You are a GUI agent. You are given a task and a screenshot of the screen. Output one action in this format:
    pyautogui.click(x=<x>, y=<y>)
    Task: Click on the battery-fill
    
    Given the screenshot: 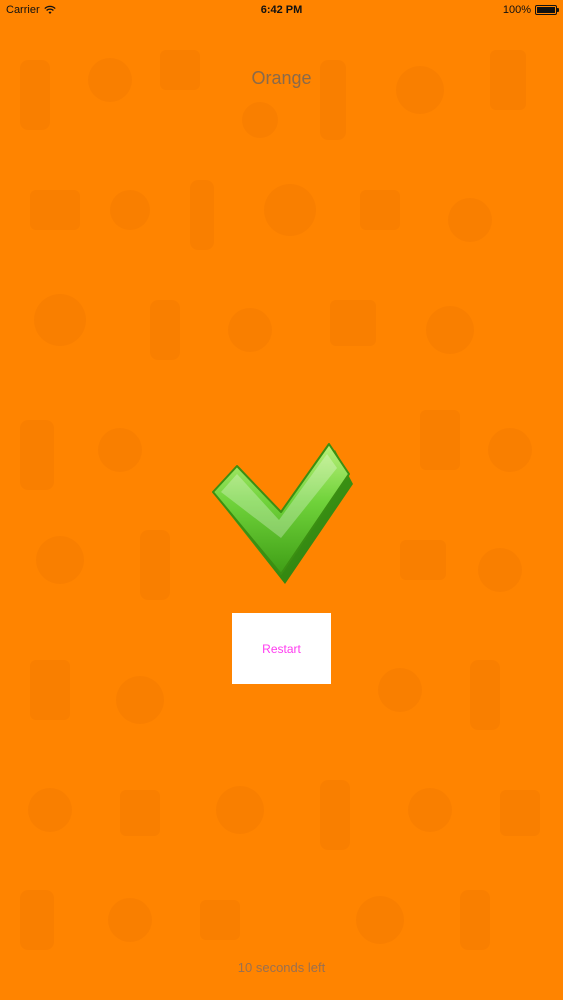 What is the action you would take?
    pyautogui.click(x=545, y=10)
    